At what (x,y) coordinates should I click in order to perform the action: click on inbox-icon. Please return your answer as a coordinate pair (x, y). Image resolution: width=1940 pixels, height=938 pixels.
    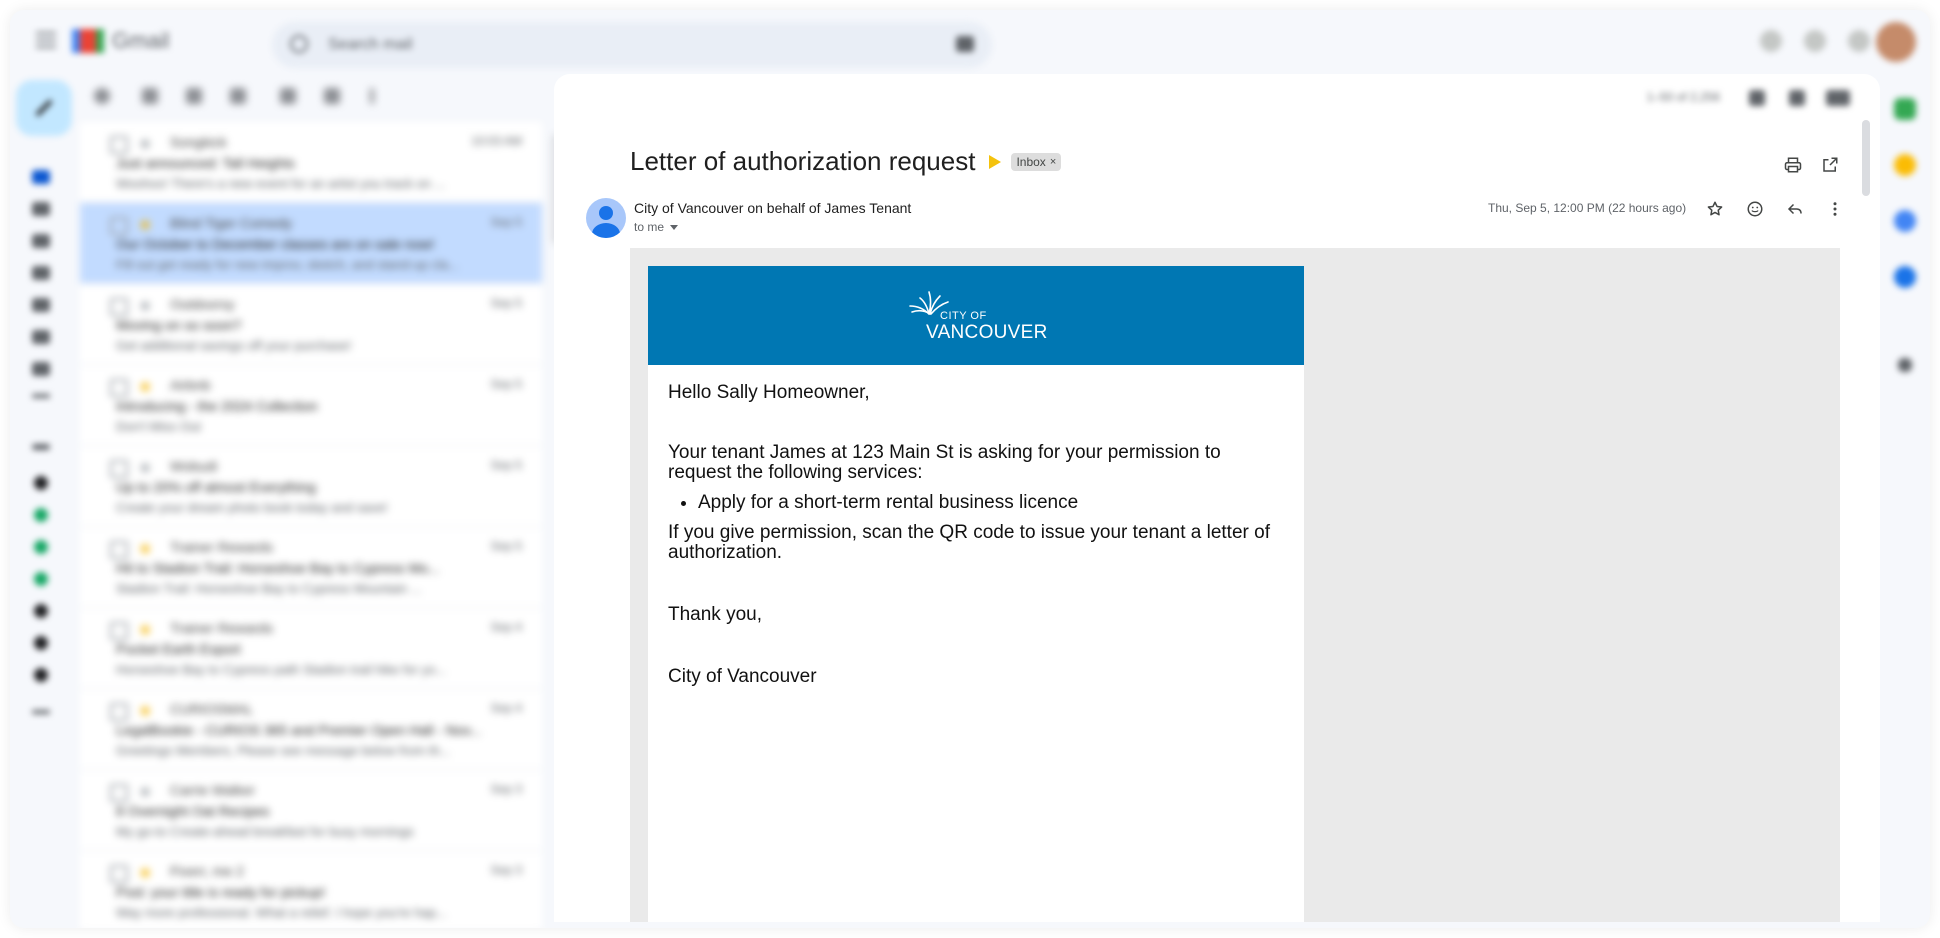
    Looking at the image, I should click on (41, 177).